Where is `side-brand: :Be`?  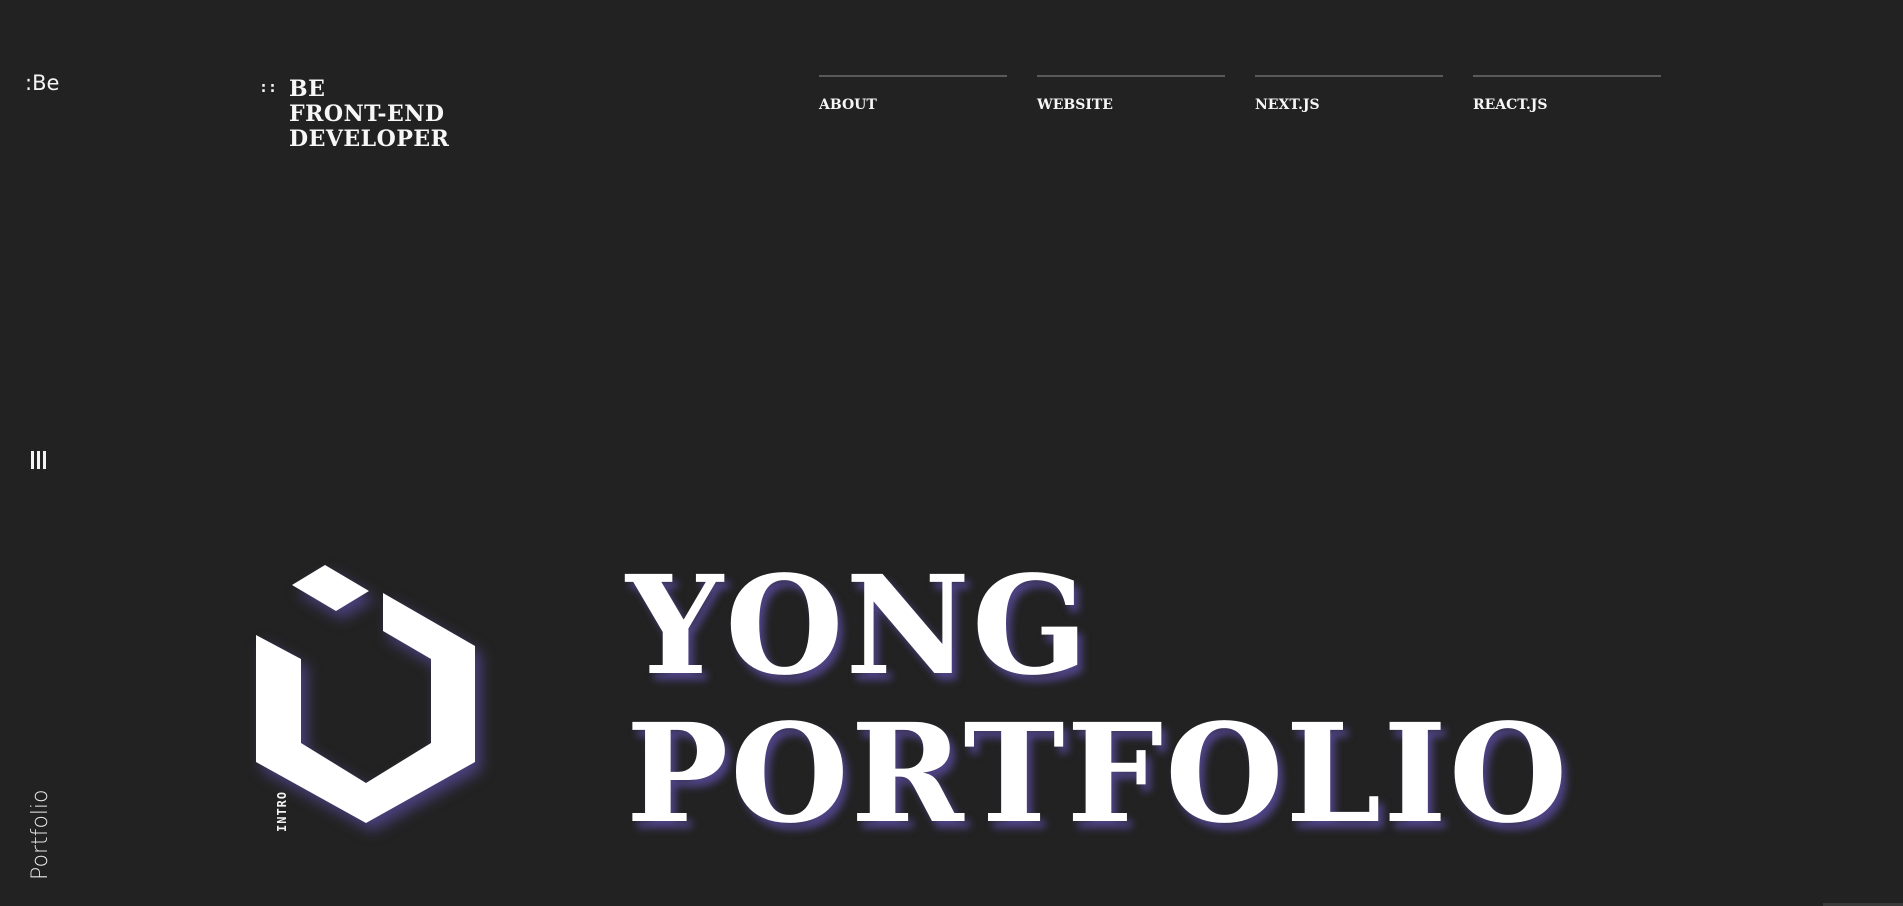
side-brand: :Be is located at coordinates (42, 83).